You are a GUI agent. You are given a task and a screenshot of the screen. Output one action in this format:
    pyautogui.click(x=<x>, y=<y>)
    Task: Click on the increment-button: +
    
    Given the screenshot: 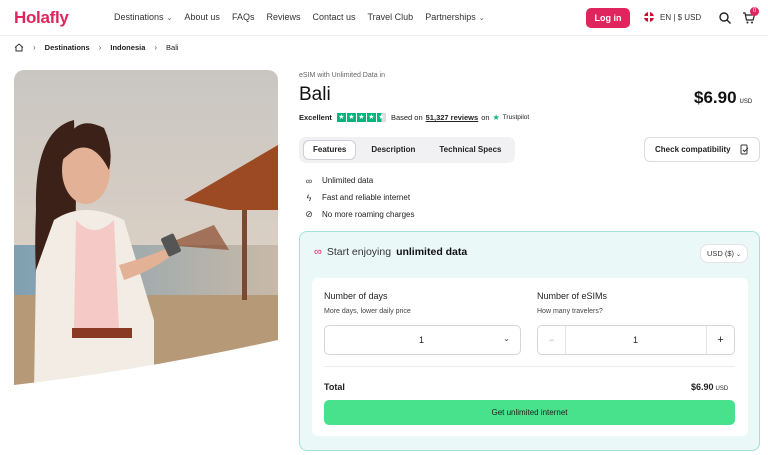 What is the action you would take?
    pyautogui.click(x=720, y=340)
    